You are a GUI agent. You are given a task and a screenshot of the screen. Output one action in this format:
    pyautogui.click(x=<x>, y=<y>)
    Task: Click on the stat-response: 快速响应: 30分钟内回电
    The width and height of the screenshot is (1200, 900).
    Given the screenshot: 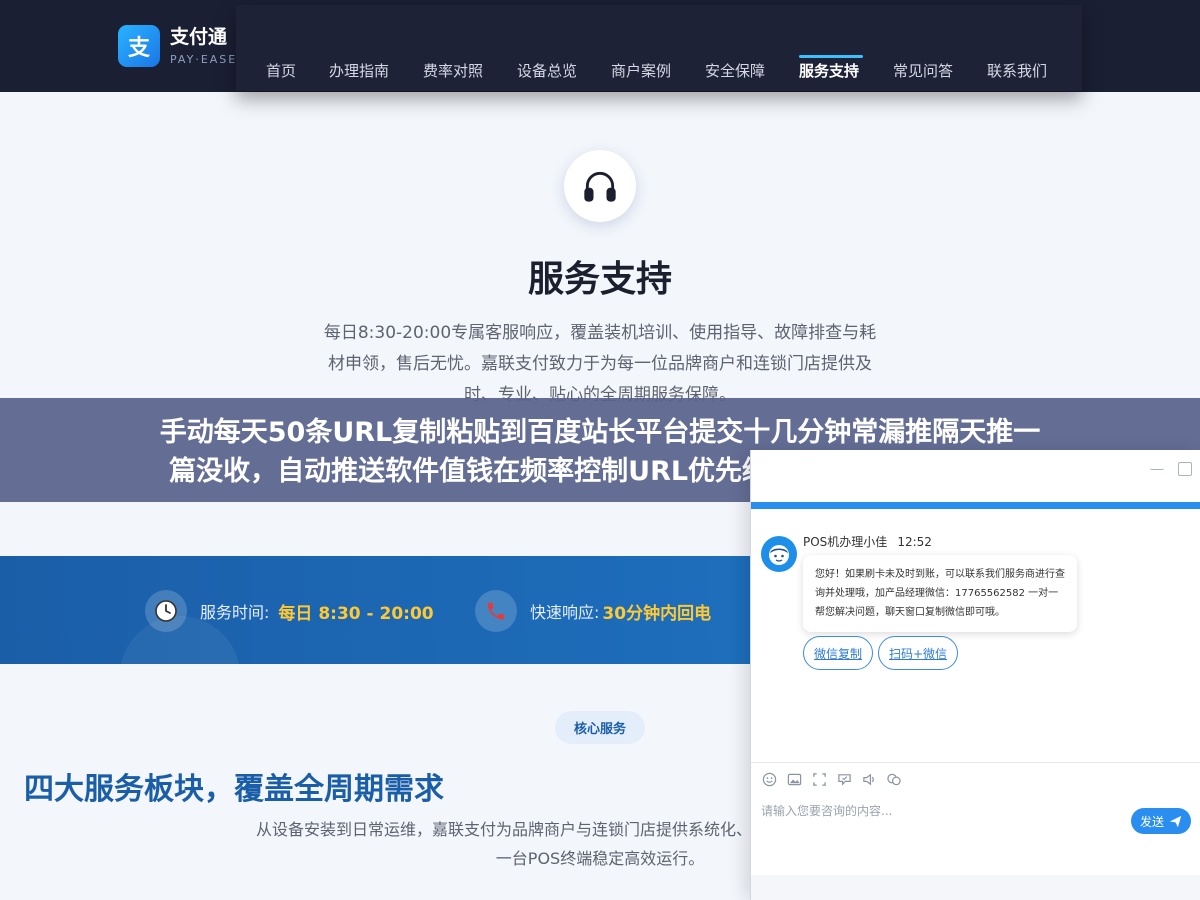 What is the action you would take?
    pyautogui.click(x=593, y=611)
    